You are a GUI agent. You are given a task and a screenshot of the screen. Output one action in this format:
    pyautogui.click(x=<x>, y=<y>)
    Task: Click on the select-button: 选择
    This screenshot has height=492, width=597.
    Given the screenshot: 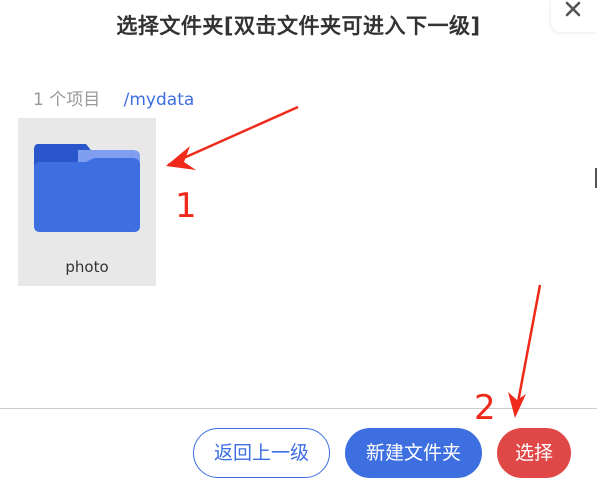 What is the action you would take?
    pyautogui.click(x=534, y=453)
    